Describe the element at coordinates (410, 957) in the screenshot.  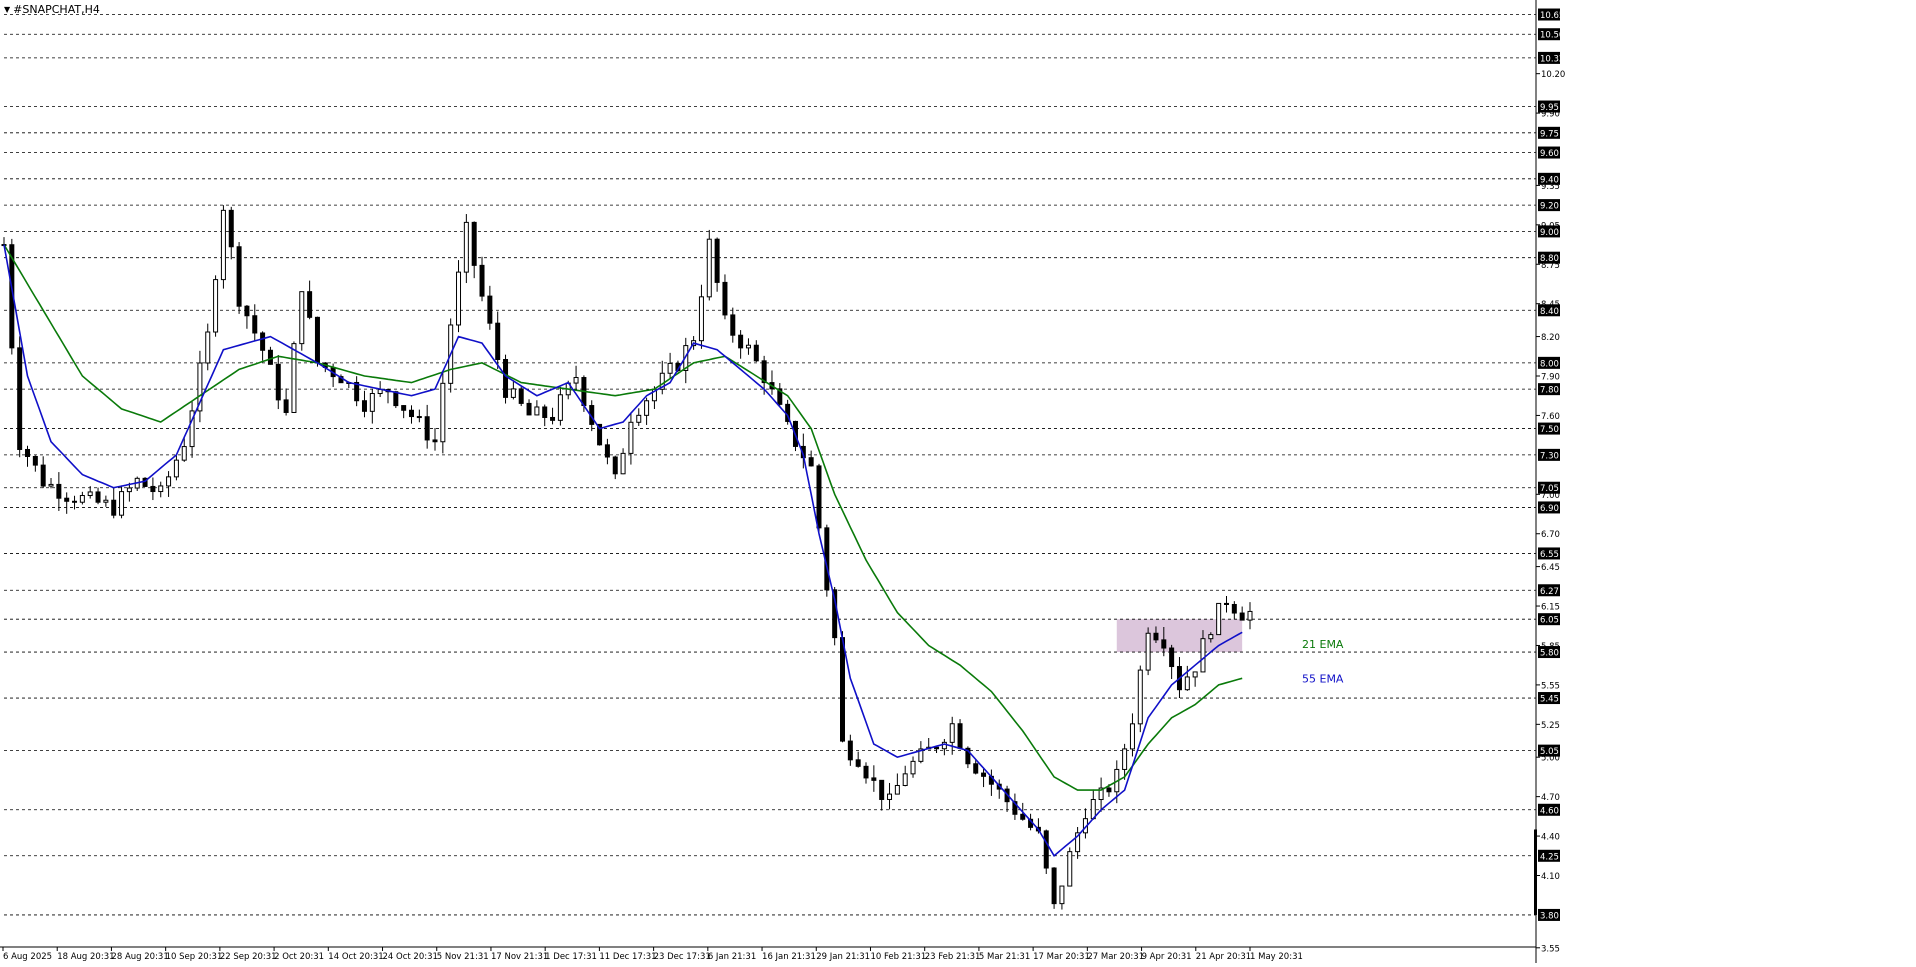
I see `time-tick-label: 24 Oct 20:31` at that location.